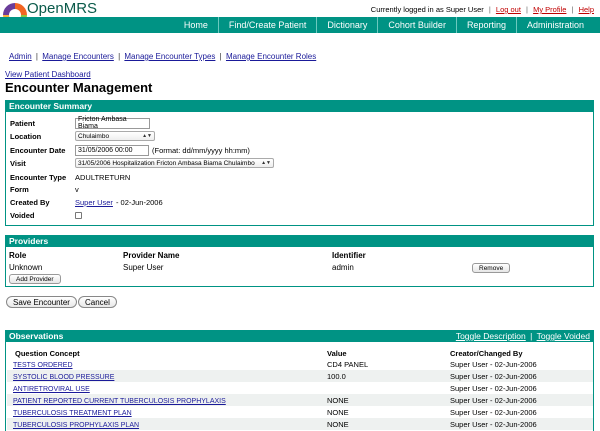 The image size is (600, 431). Describe the element at coordinates (115, 136) in the screenshot. I see `location-select: Chulaimbo ▲▼` at that location.